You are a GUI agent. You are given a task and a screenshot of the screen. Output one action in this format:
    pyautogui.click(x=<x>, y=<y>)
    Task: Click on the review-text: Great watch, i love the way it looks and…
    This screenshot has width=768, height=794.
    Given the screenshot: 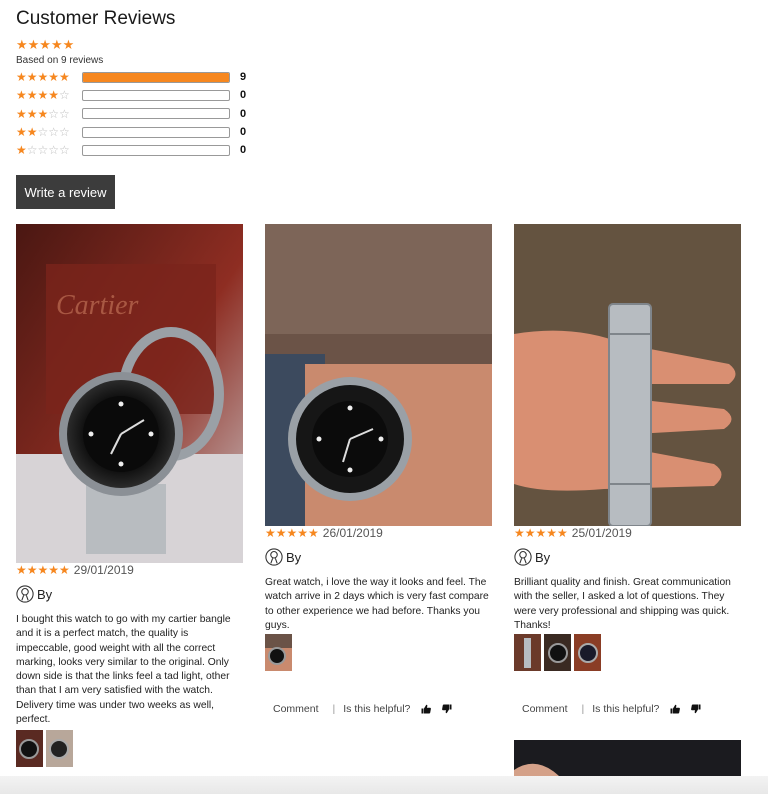 What is the action you would take?
    pyautogui.click(x=377, y=604)
    